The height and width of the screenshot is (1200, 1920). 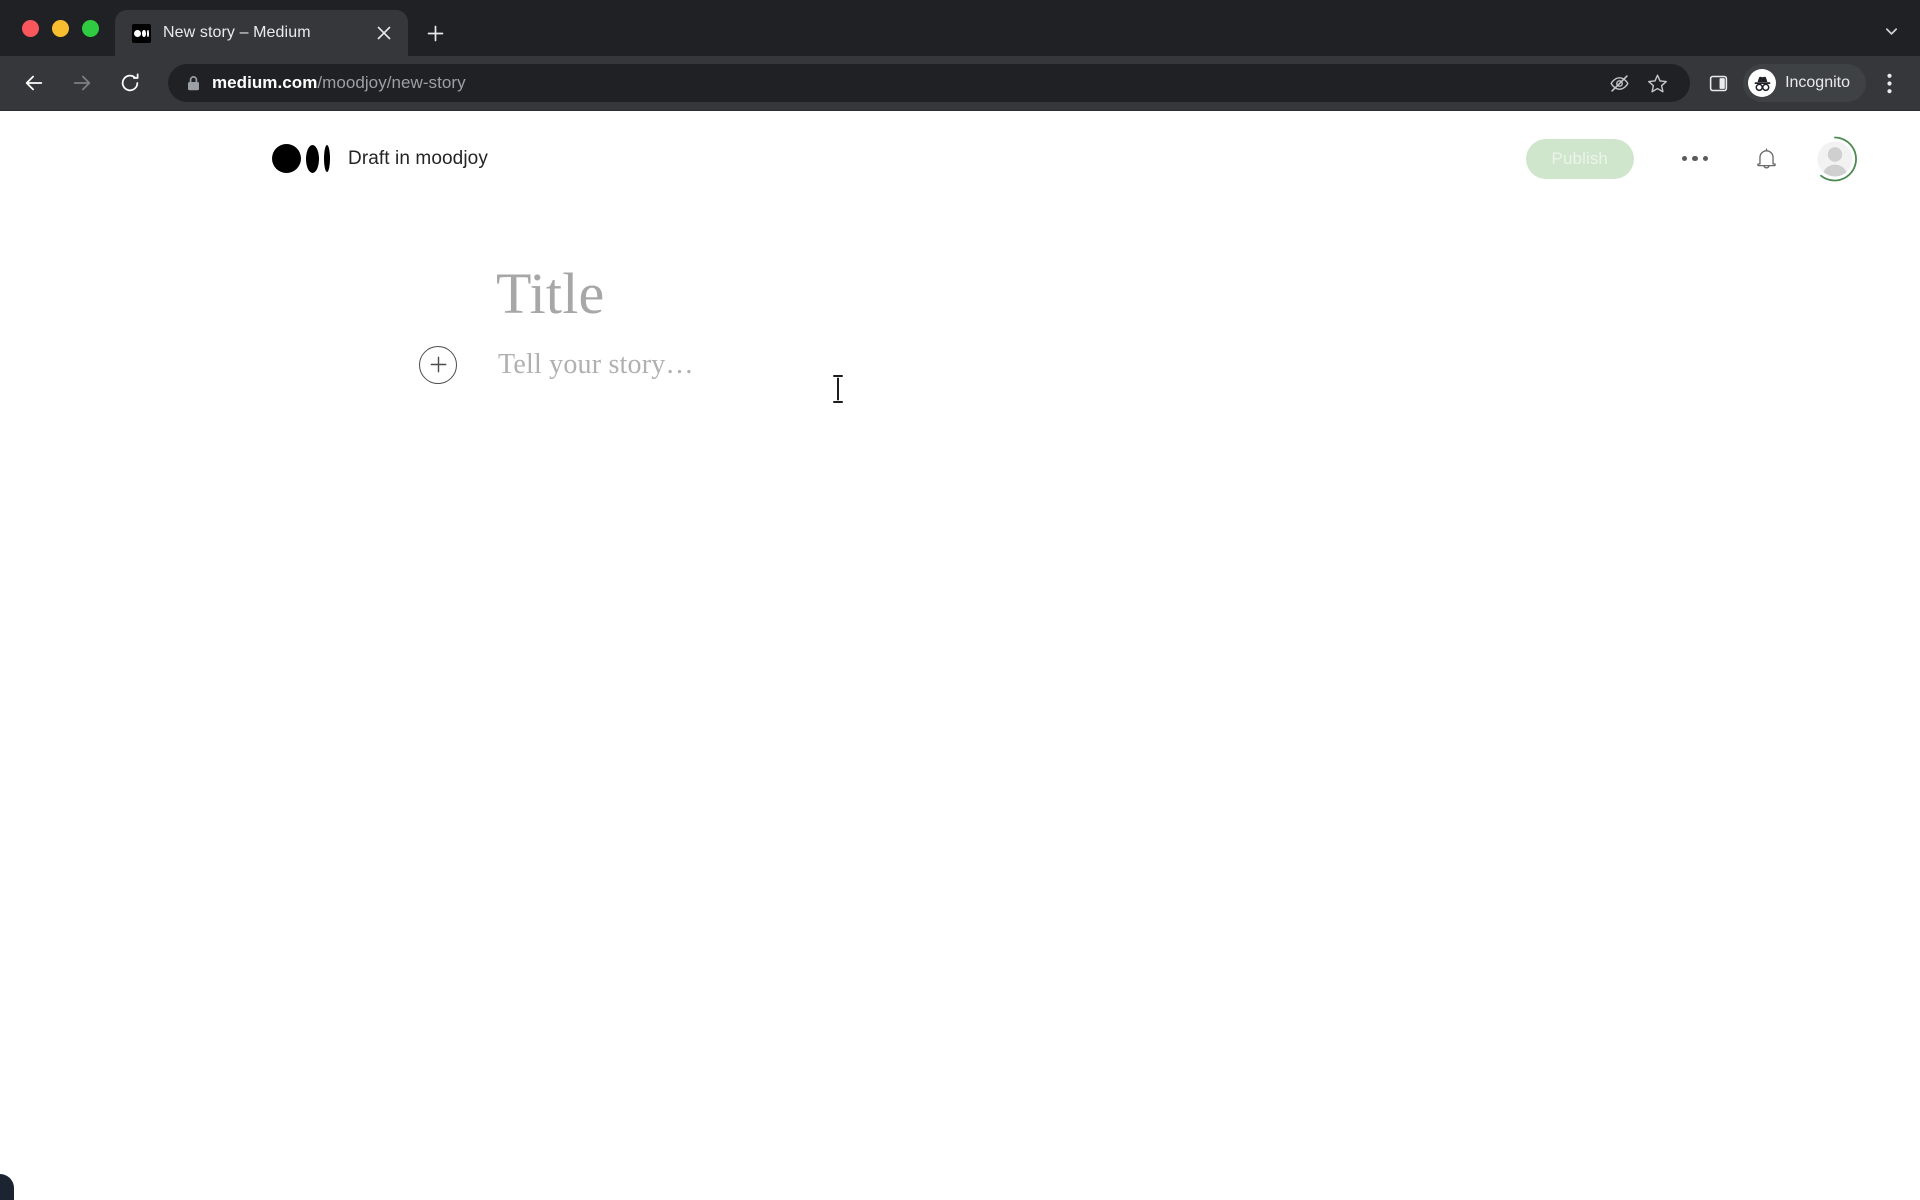 What do you see at coordinates (1619, 83) in the screenshot?
I see `eye-slash-icon` at bounding box center [1619, 83].